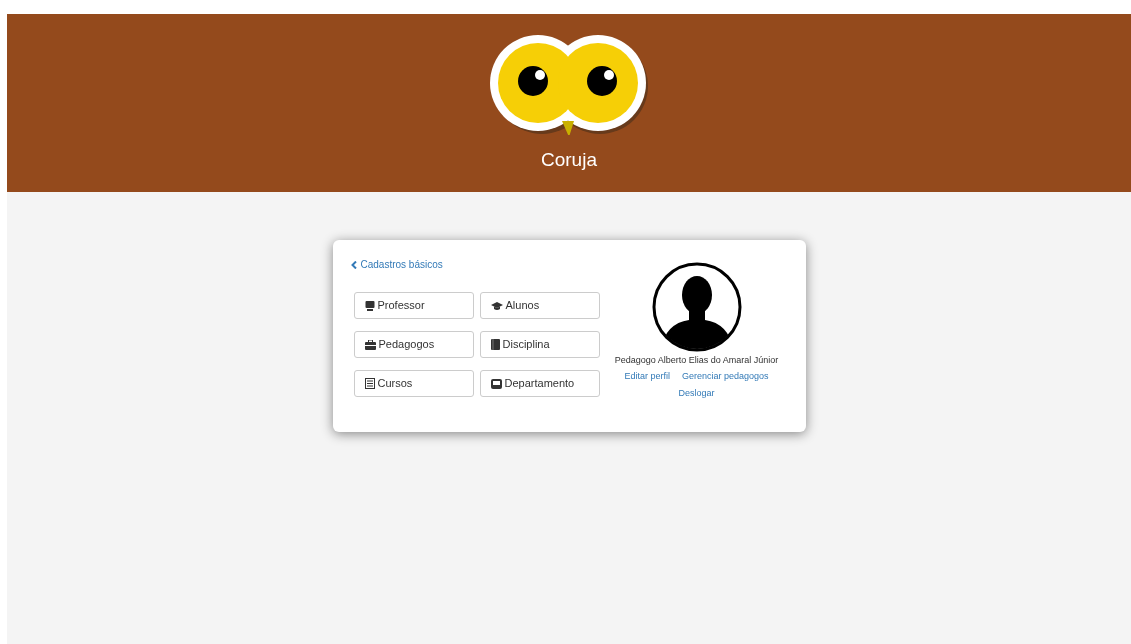 The height and width of the screenshot is (644, 1131). Describe the element at coordinates (696, 360) in the screenshot. I see `profile-name: Pedagogo Alberto Elias do Amaral Júnior` at that location.